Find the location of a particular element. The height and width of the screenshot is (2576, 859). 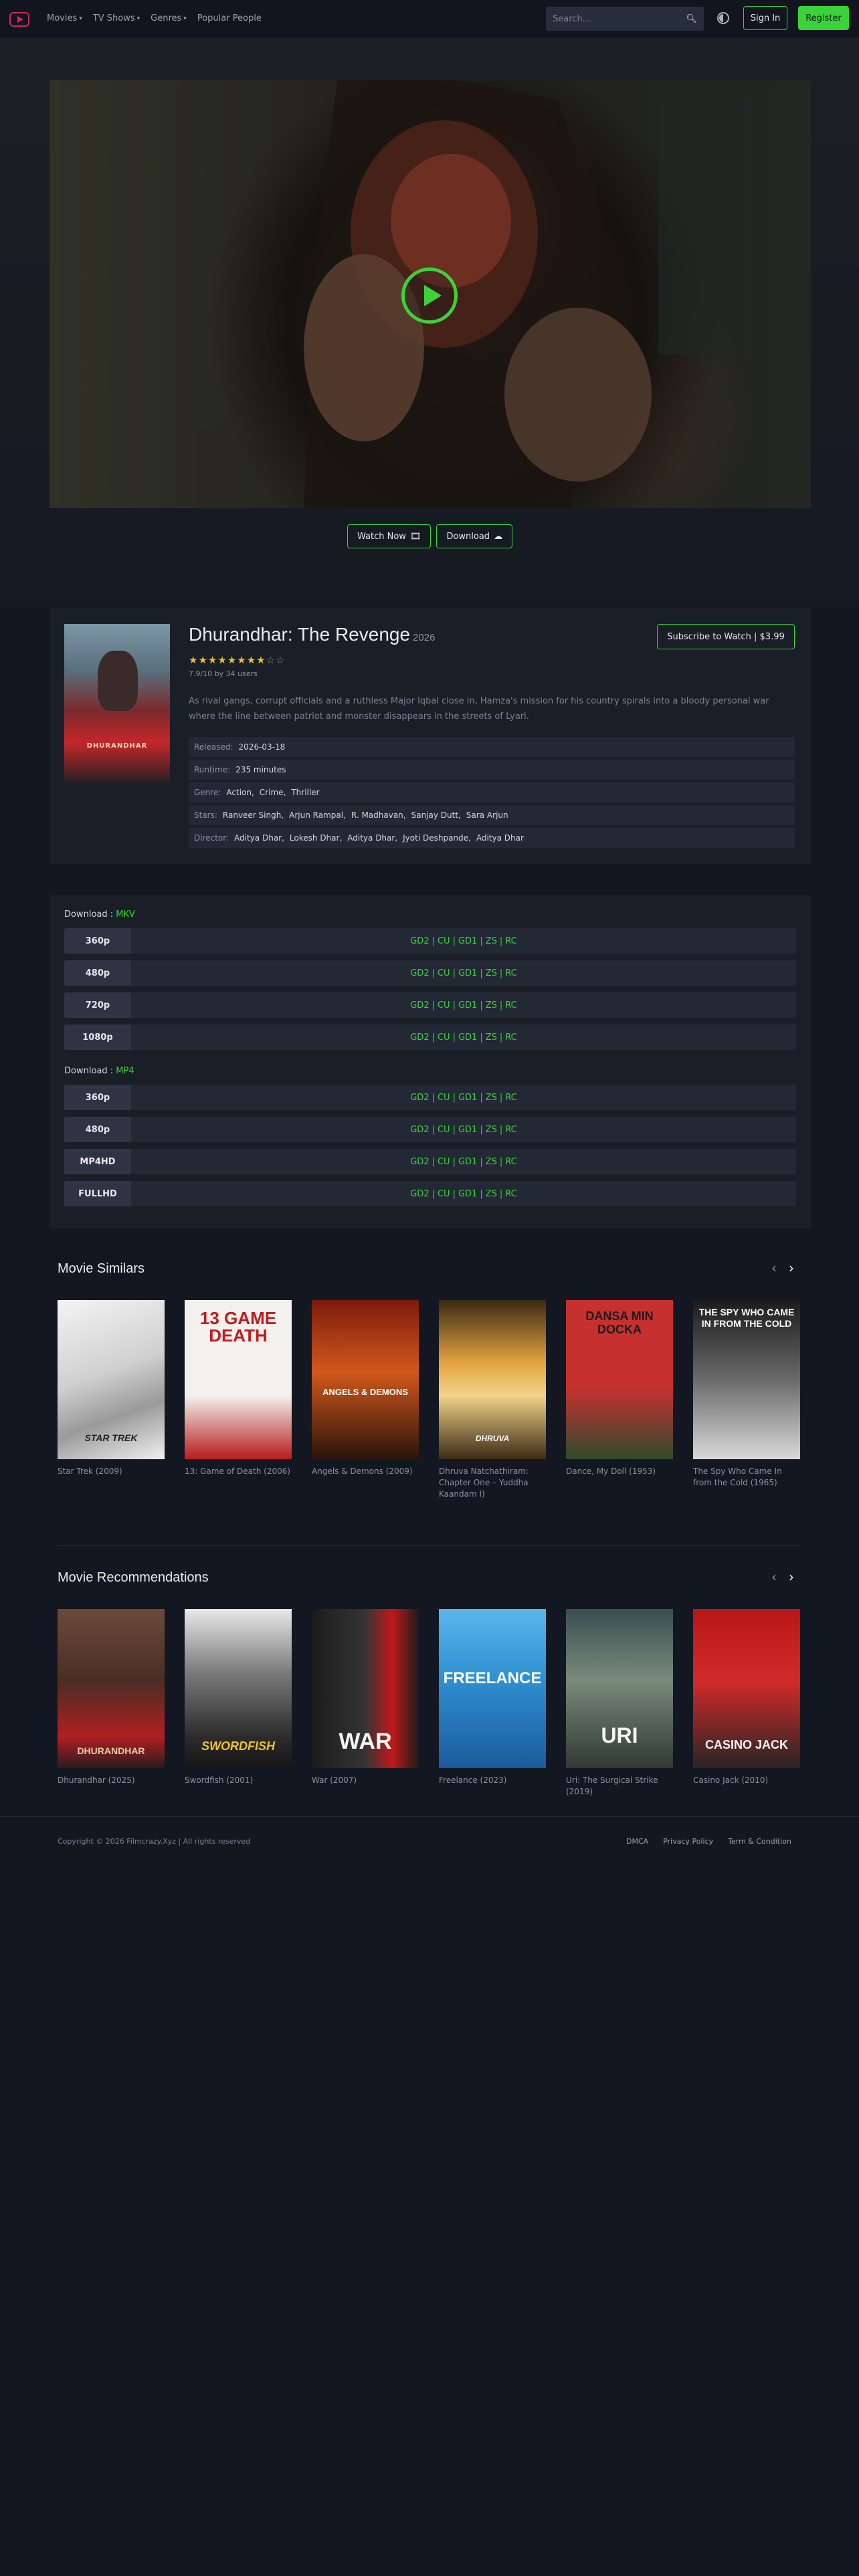

movie-card: DANSA MIN DOCKA Dance, My Doll (1953) is located at coordinates (619, 1388).